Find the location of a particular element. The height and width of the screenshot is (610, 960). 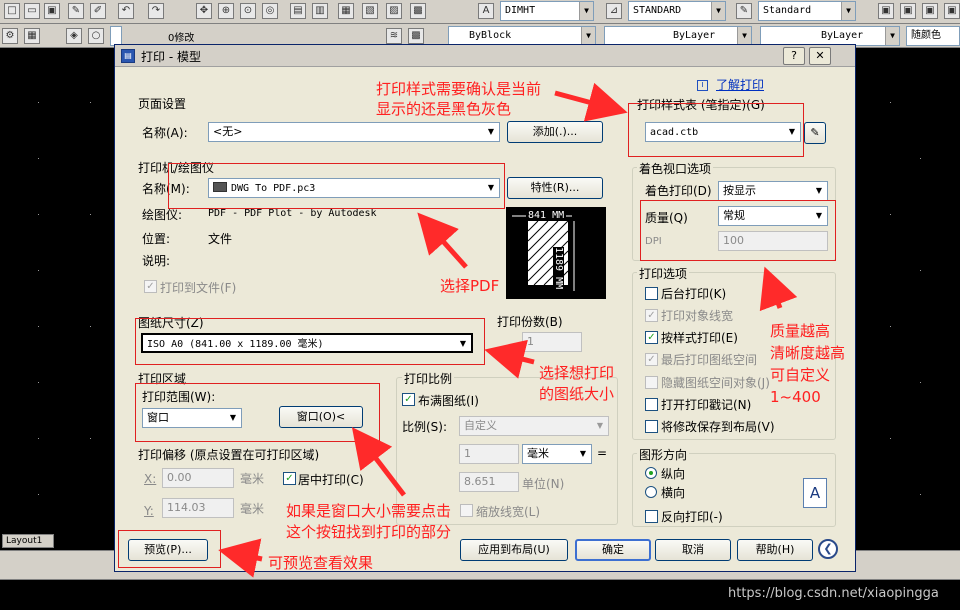

table-style-combo: Standard ▼ is located at coordinates (807, 11).